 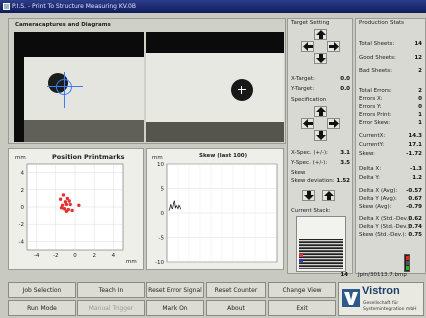 I want to click on run-mode-button: Run Mode, so click(x=42, y=308).